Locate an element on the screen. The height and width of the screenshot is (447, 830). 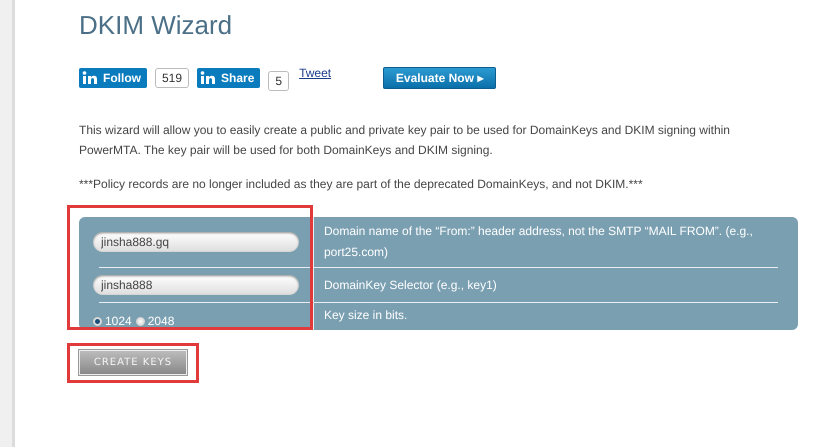
share-count: 519 is located at coordinates (172, 78).